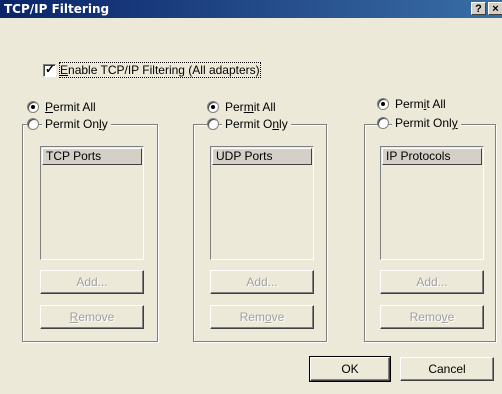  What do you see at coordinates (57, 9) in the screenshot?
I see `window-title: TCP/IP Filtering` at bounding box center [57, 9].